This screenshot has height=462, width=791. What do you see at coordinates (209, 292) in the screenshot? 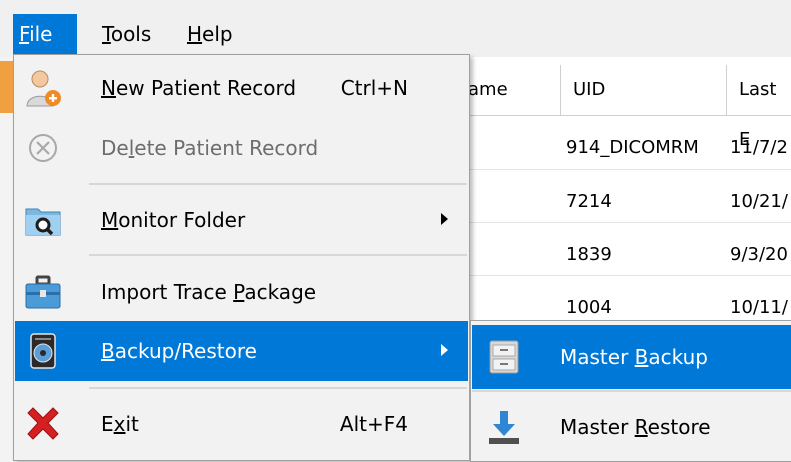
I see `import-trace-label: Import Trace Package` at bounding box center [209, 292].